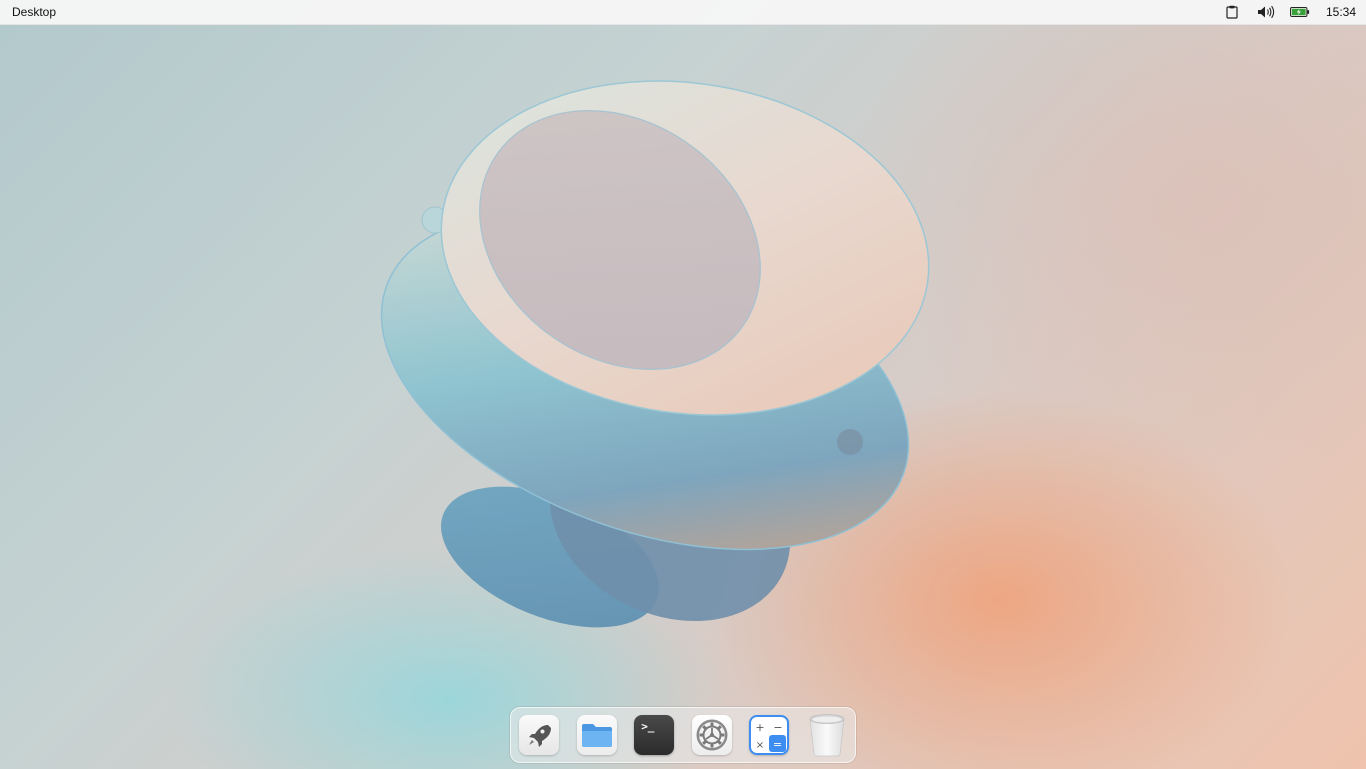 This screenshot has width=1366, height=769. Describe the element at coordinates (654, 735) in the screenshot. I see `dock-item-terminal: >_` at that location.